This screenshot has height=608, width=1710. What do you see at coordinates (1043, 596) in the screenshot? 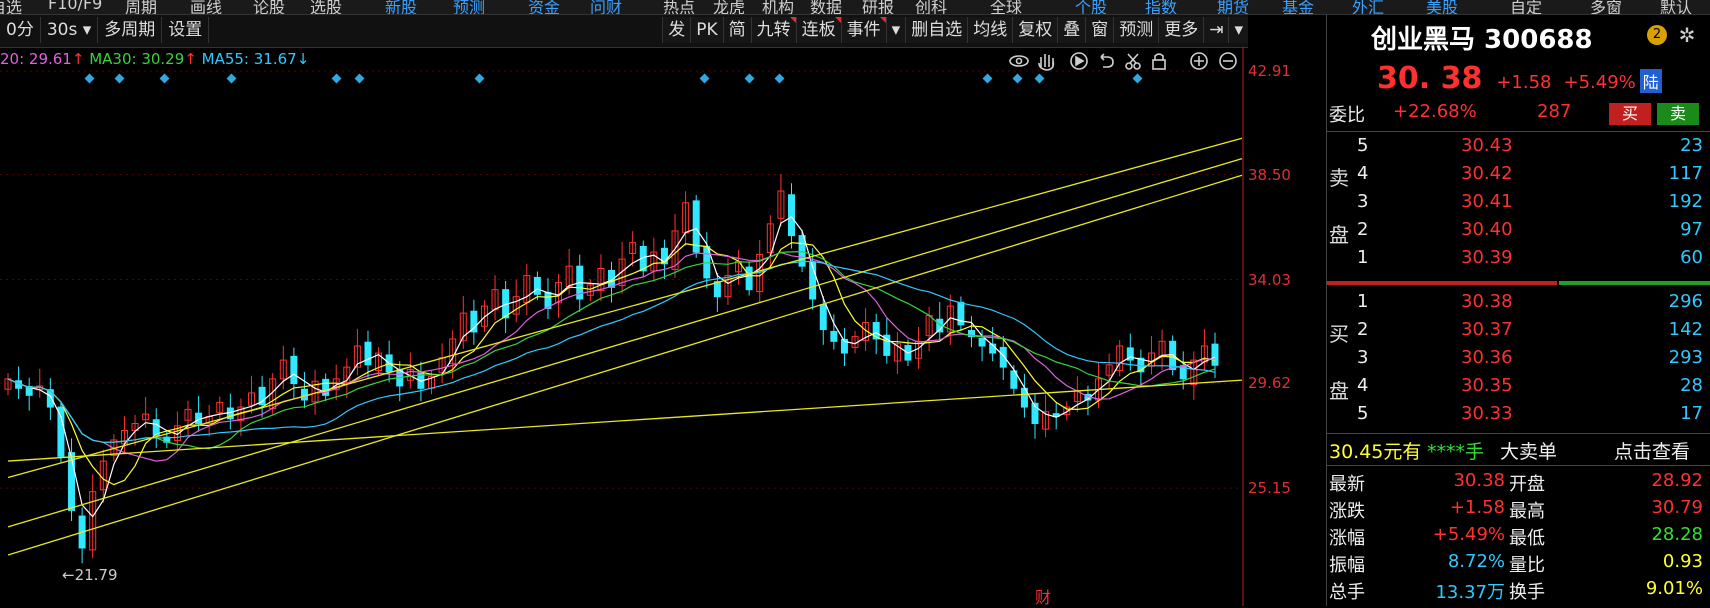
I see `finance-marker: 财` at bounding box center [1043, 596].